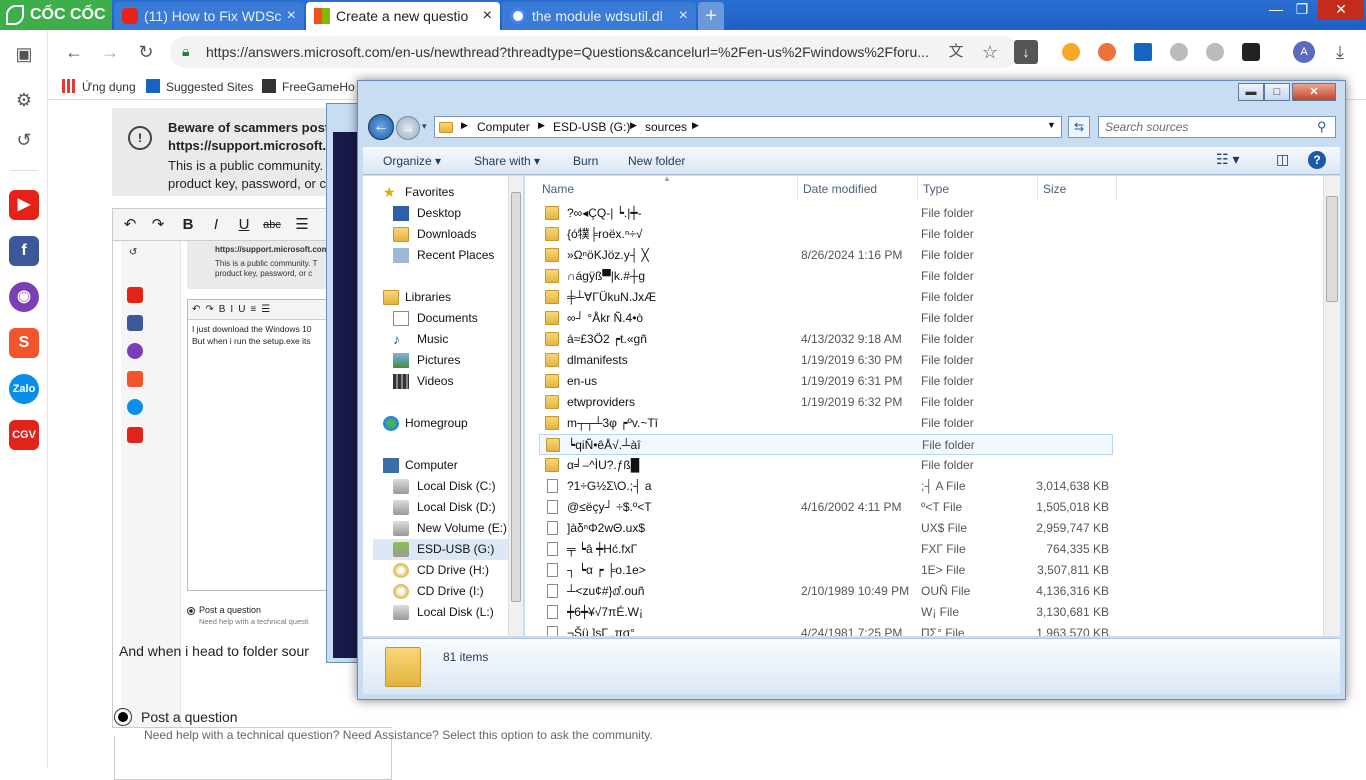  What do you see at coordinates (1217, 127) in the screenshot?
I see `search-input: Search sources ⚲` at bounding box center [1217, 127].